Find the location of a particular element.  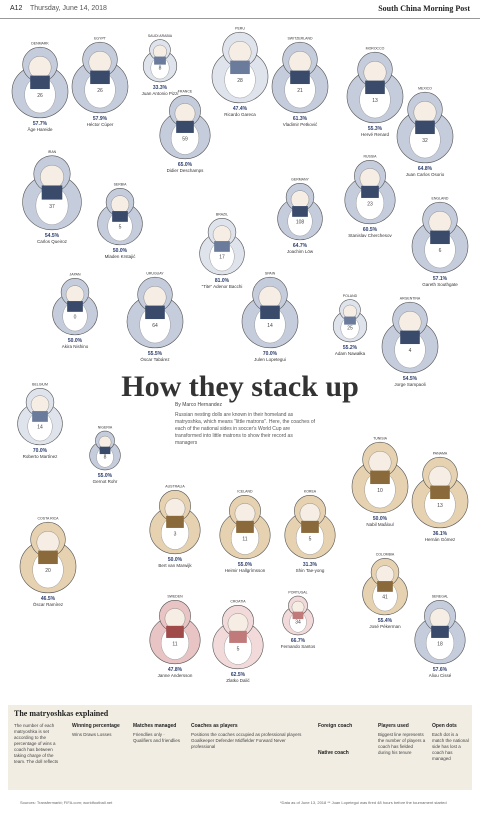

legend-foreign: Foreign coach Native coach is located at coordinates (343, 741).